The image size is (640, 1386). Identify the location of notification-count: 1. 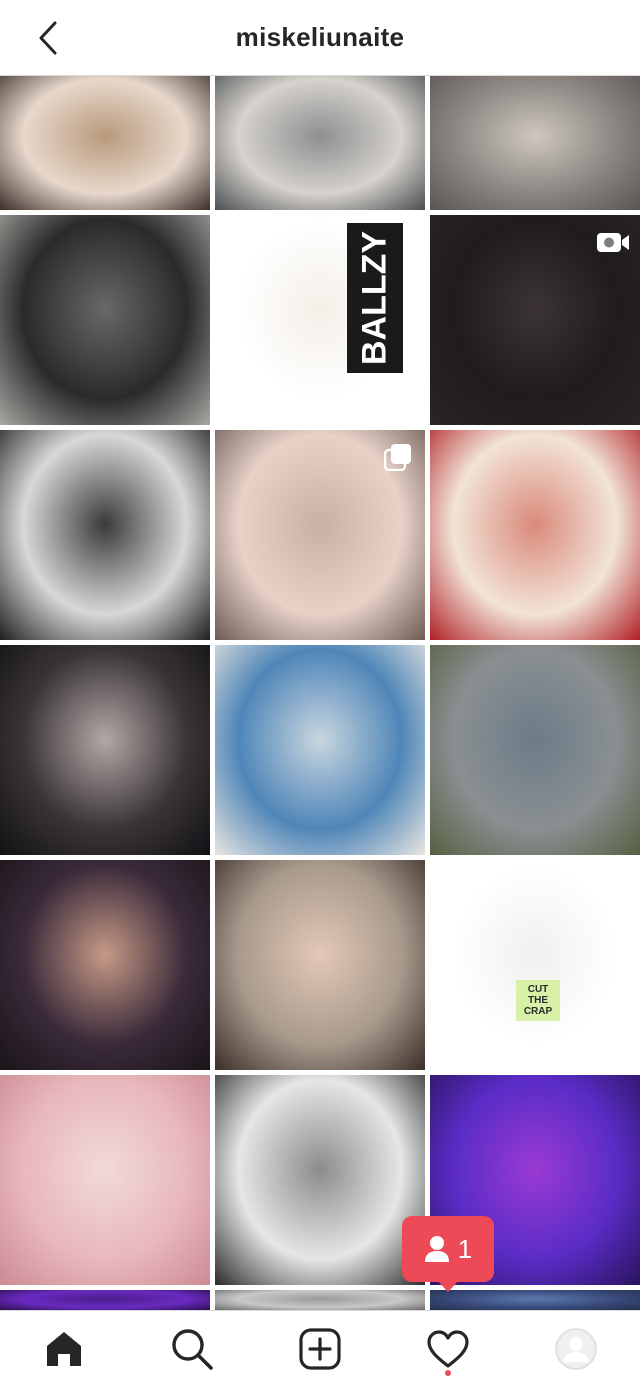
(465, 1248).